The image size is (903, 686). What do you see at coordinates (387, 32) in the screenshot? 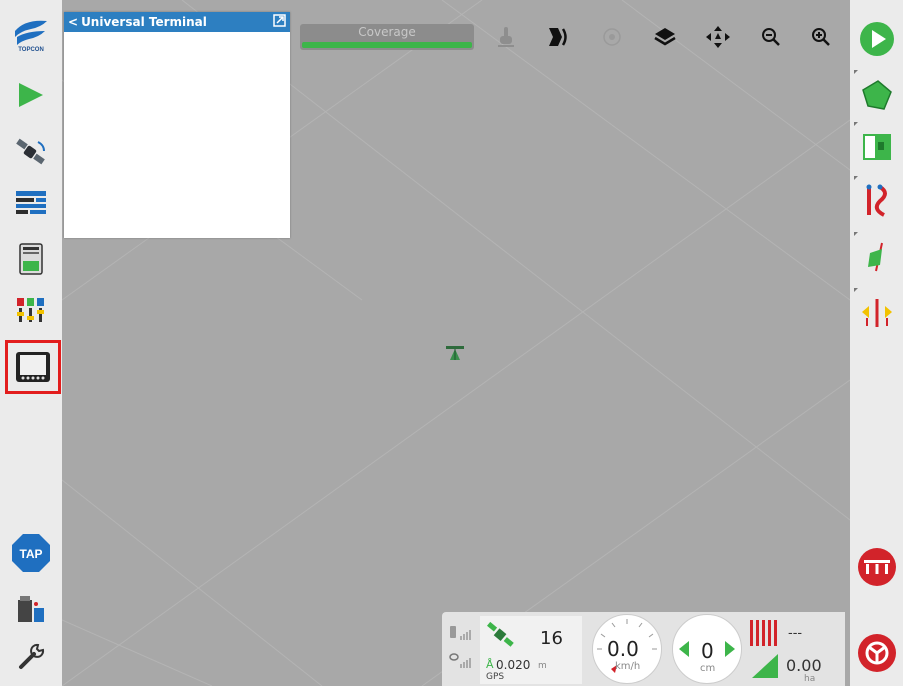
I see `coverage-label: Coverage` at bounding box center [387, 32].